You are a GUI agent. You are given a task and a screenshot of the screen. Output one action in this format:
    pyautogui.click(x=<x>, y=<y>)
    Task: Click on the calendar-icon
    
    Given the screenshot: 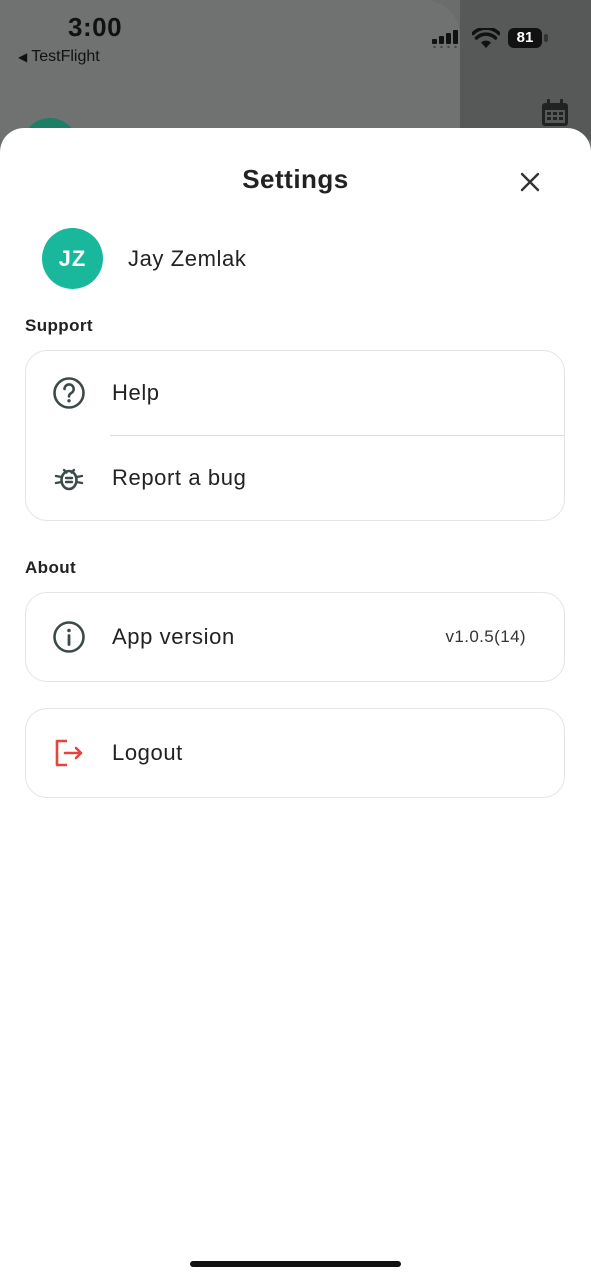 What is the action you would take?
    pyautogui.click(x=555, y=112)
    